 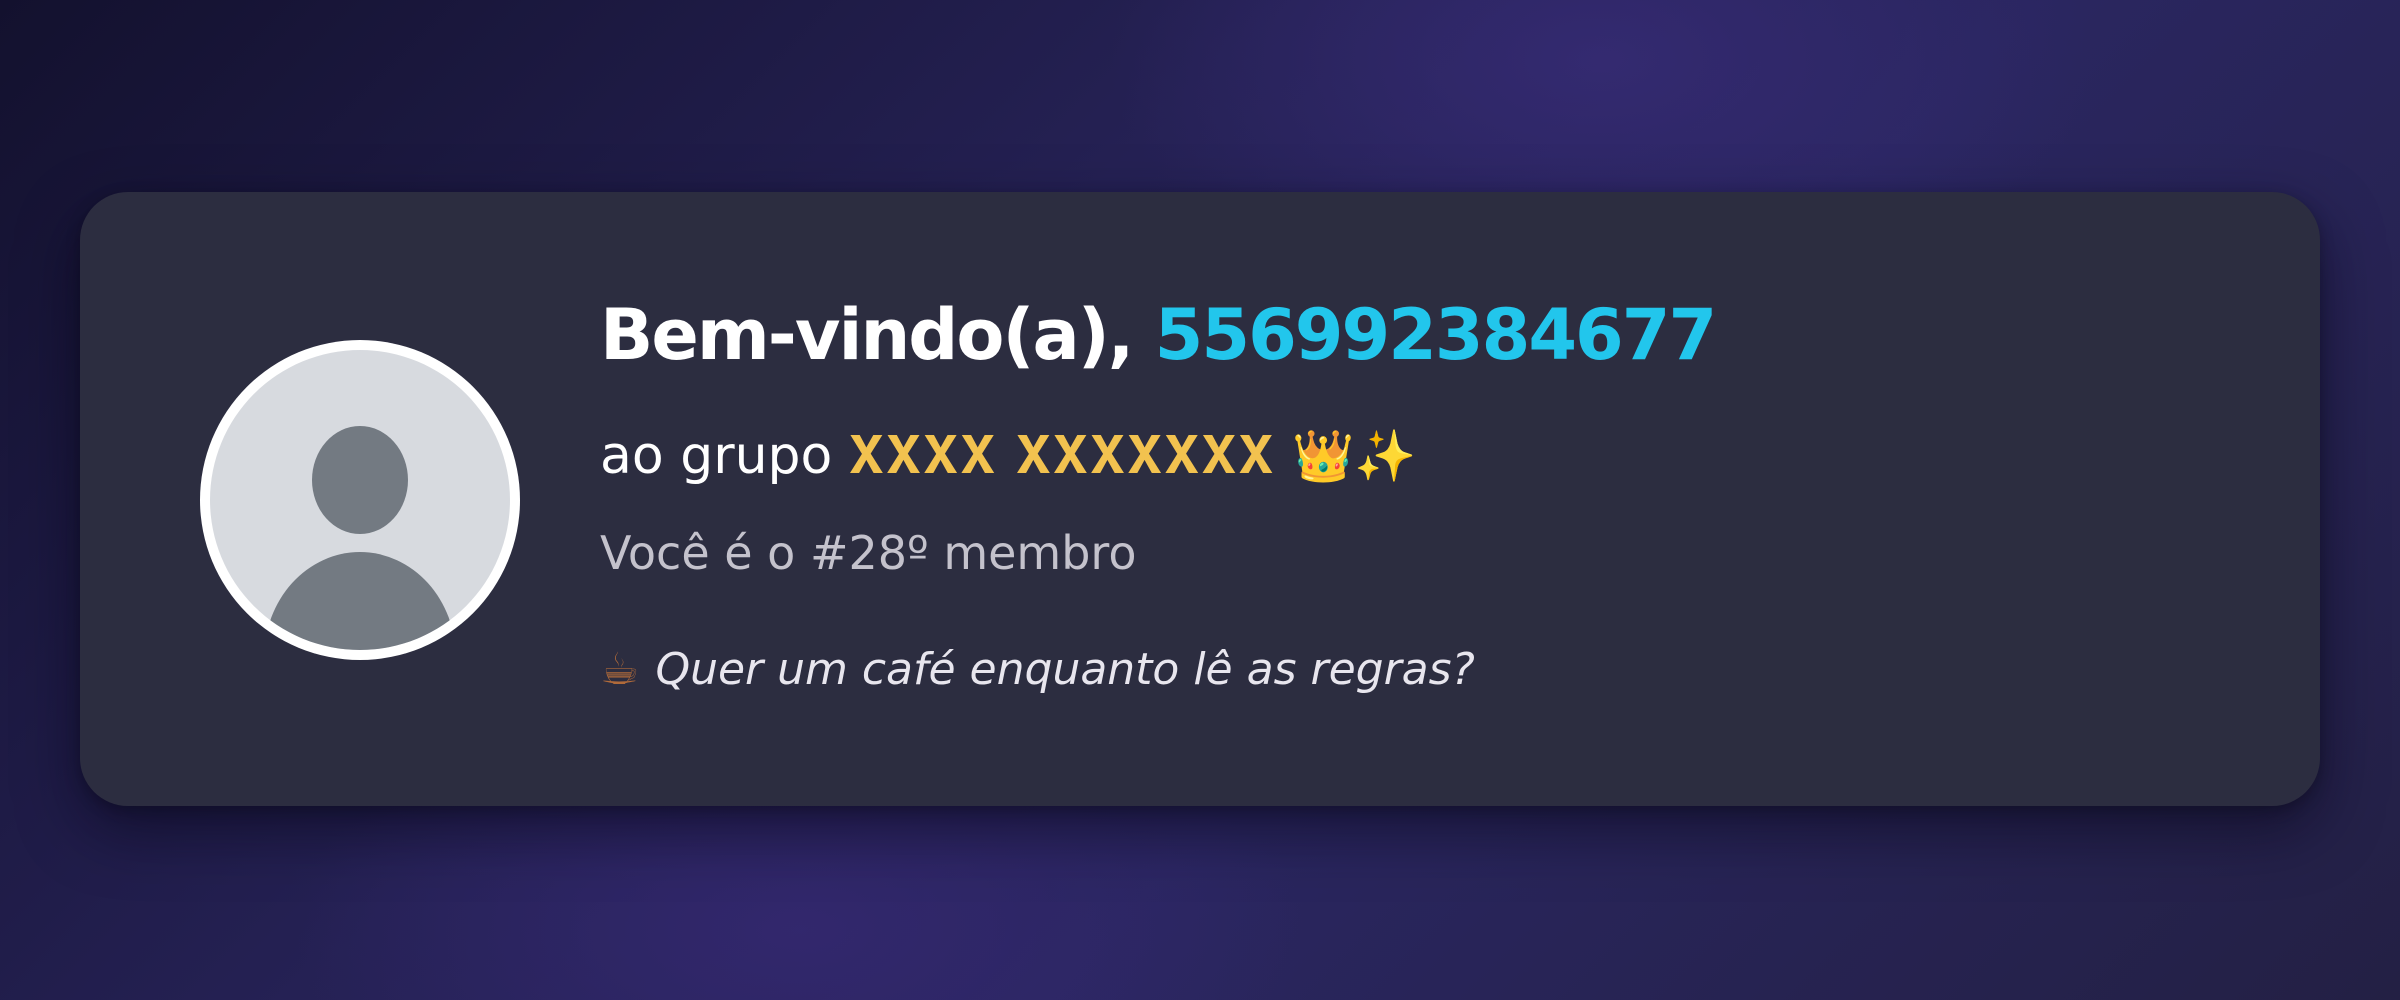 I want to click on avatar, so click(x=360, y=500).